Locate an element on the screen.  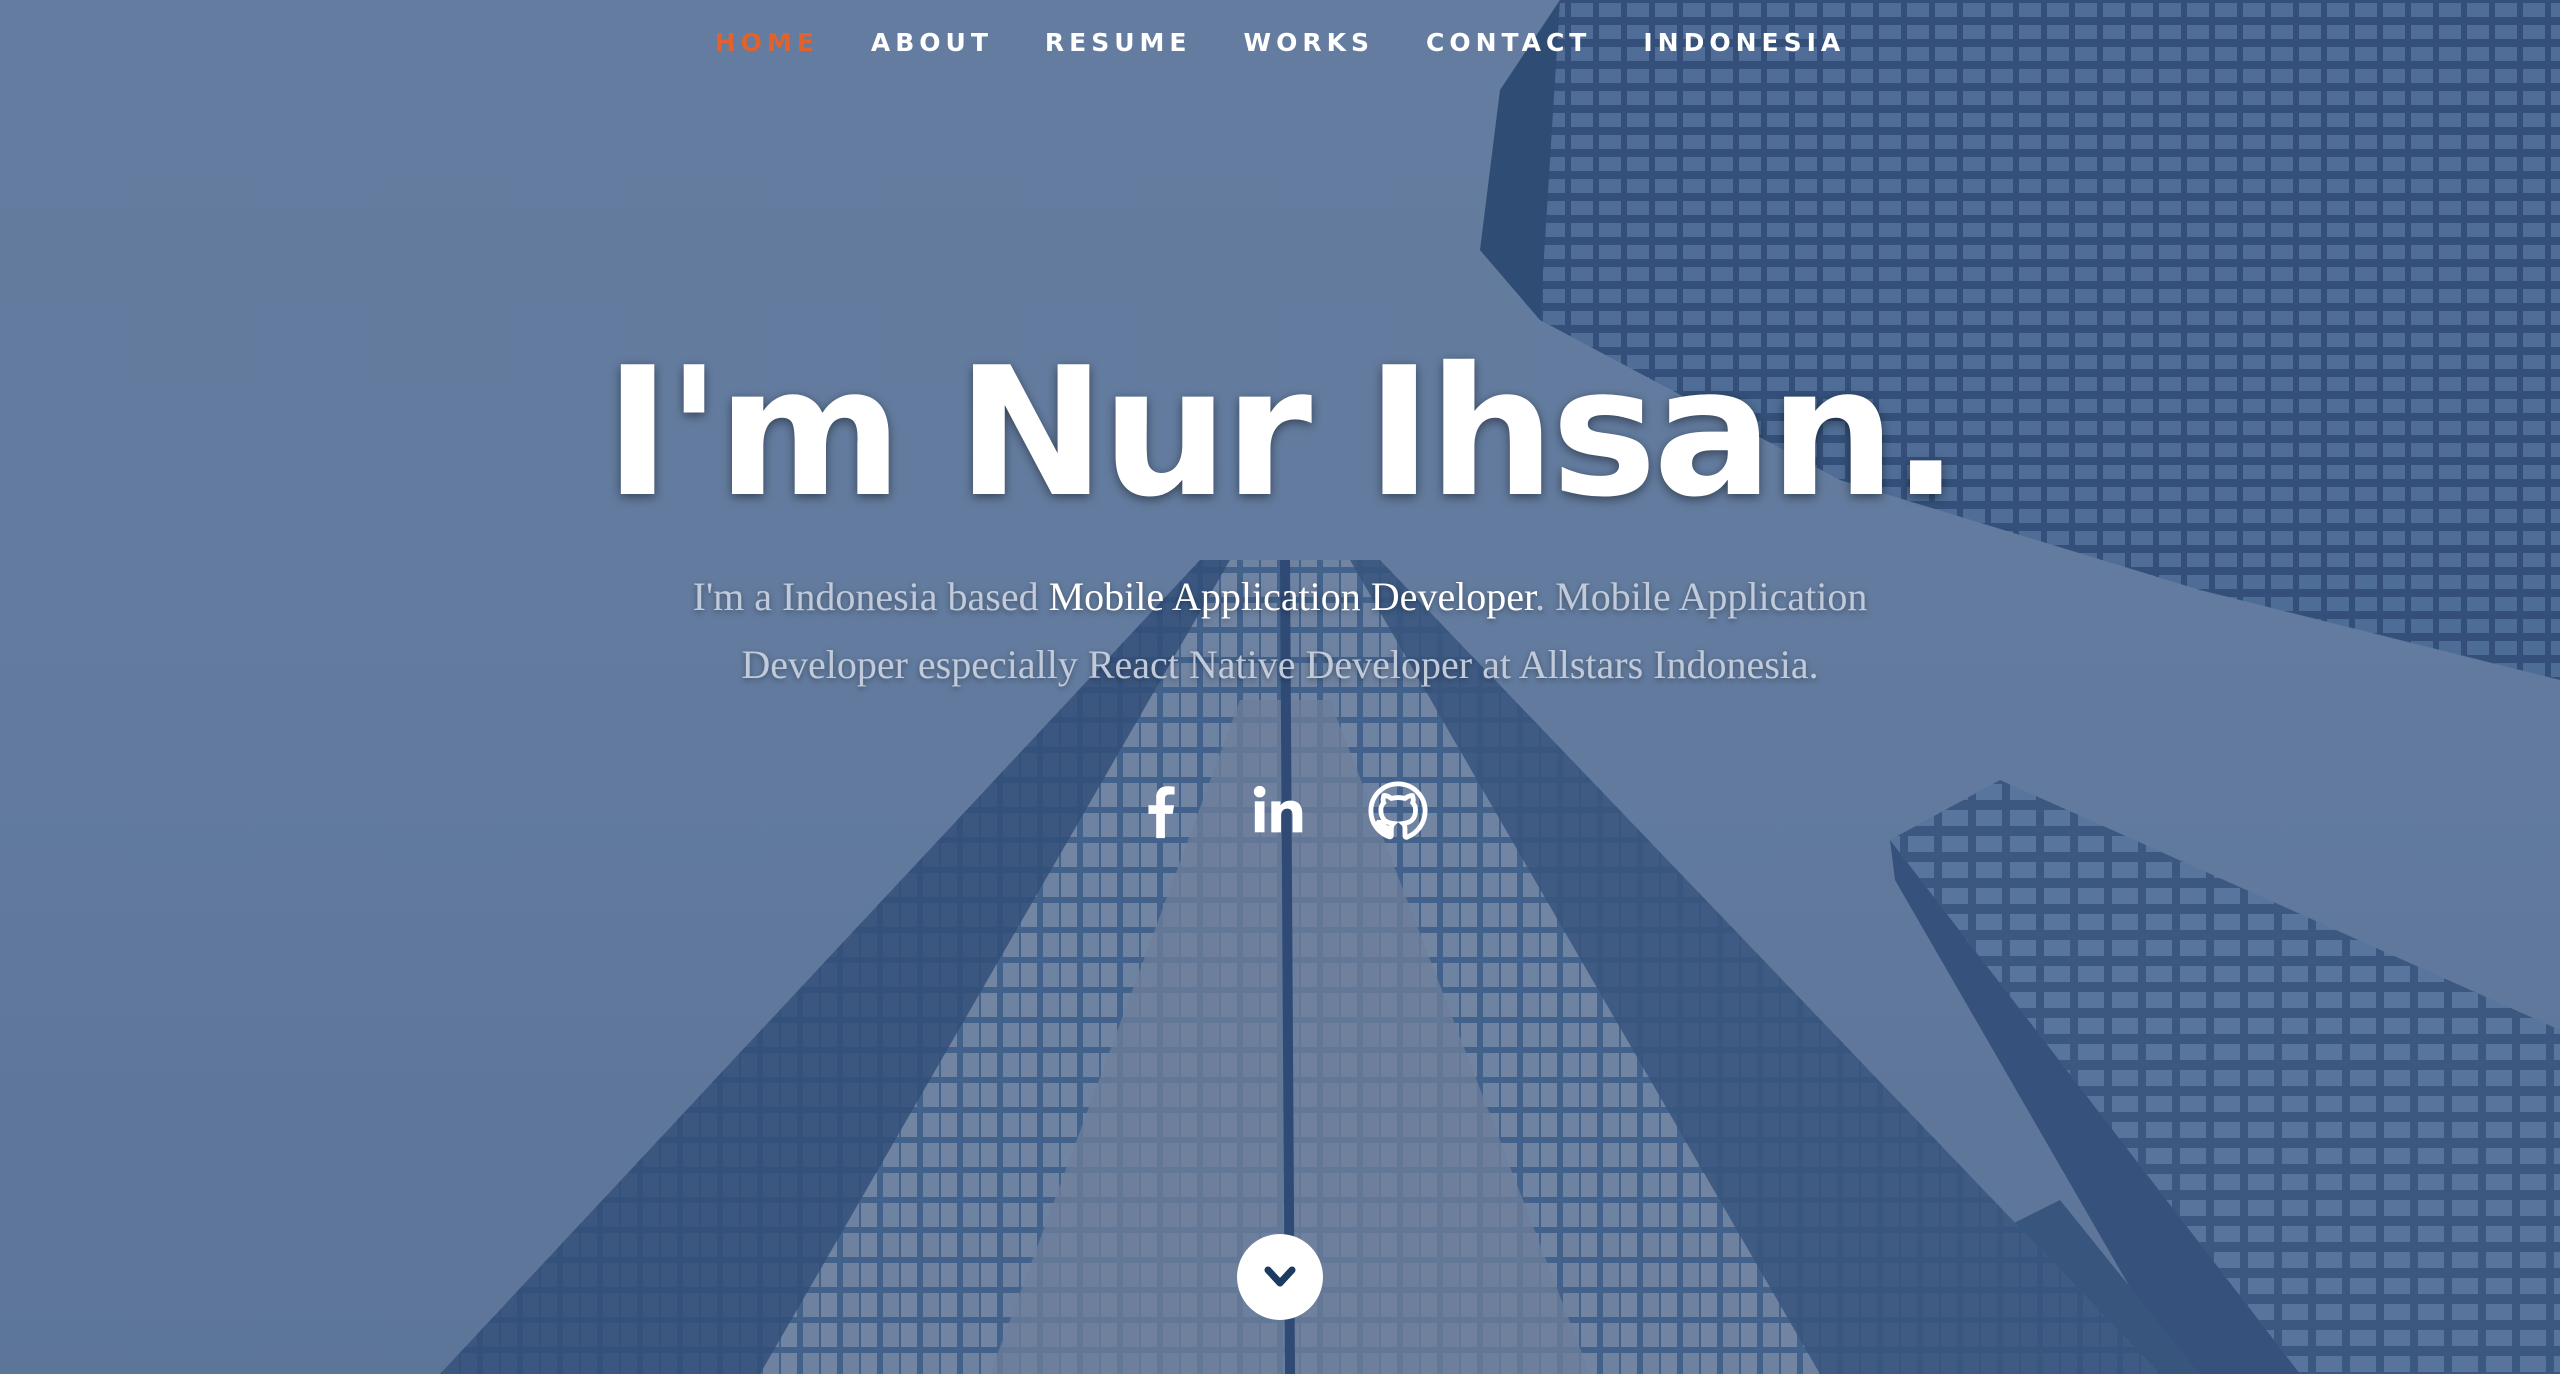
social-links is located at coordinates (1280, 811).